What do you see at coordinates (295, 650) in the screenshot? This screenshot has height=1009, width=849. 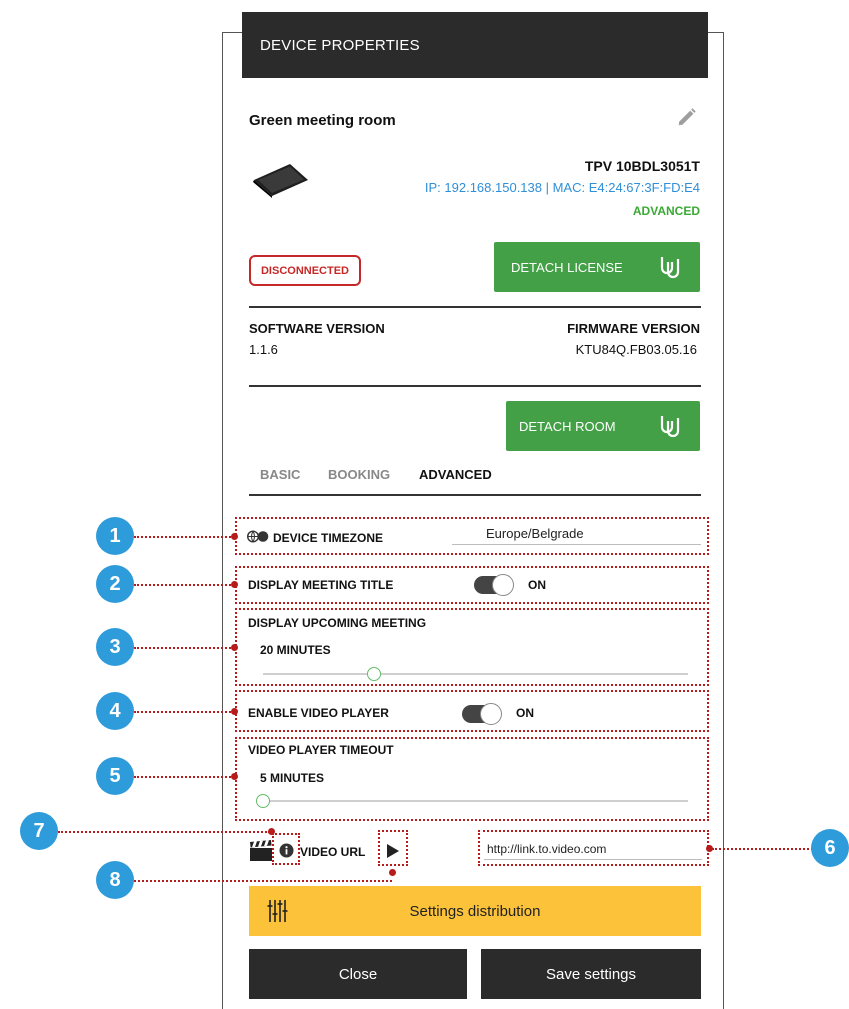 I see `upcoming-meeting-value: 20 MINUTES` at bounding box center [295, 650].